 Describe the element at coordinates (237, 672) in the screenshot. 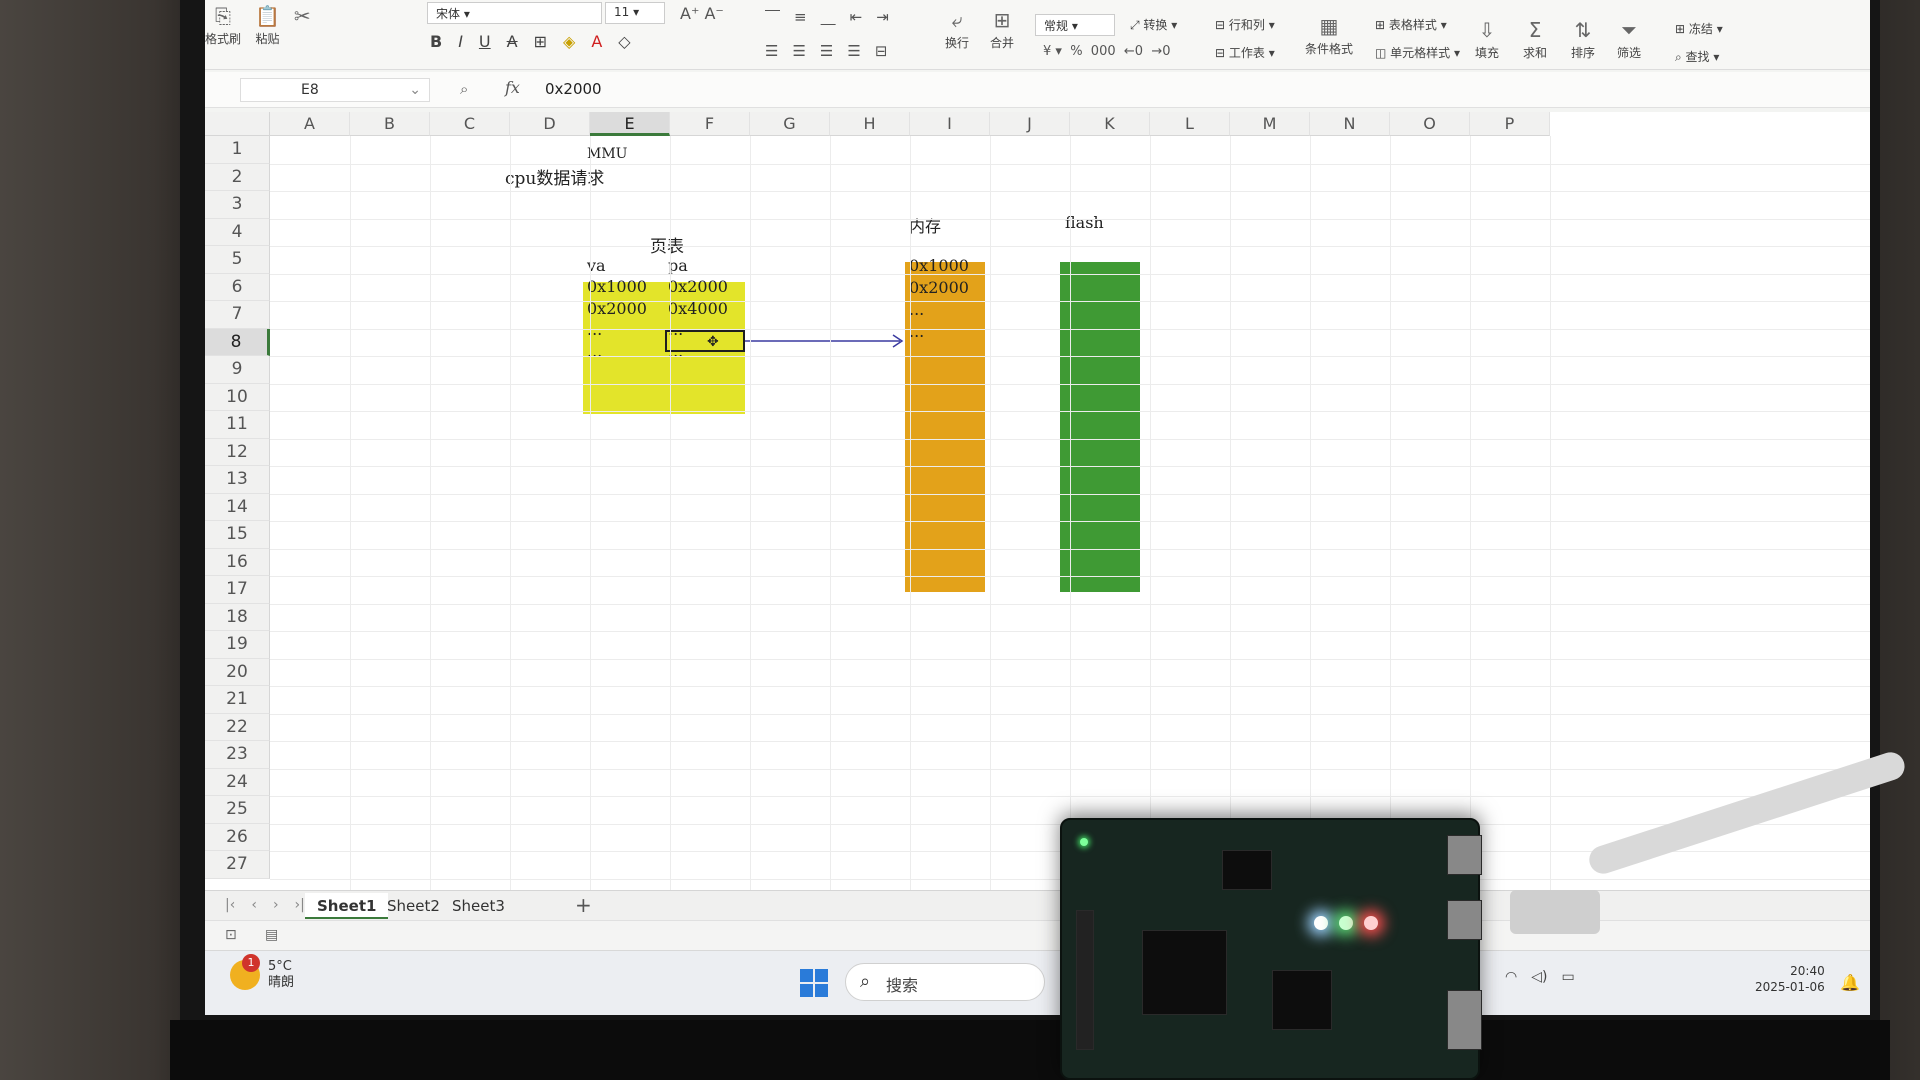

I see `row-header-20: 20` at that location.